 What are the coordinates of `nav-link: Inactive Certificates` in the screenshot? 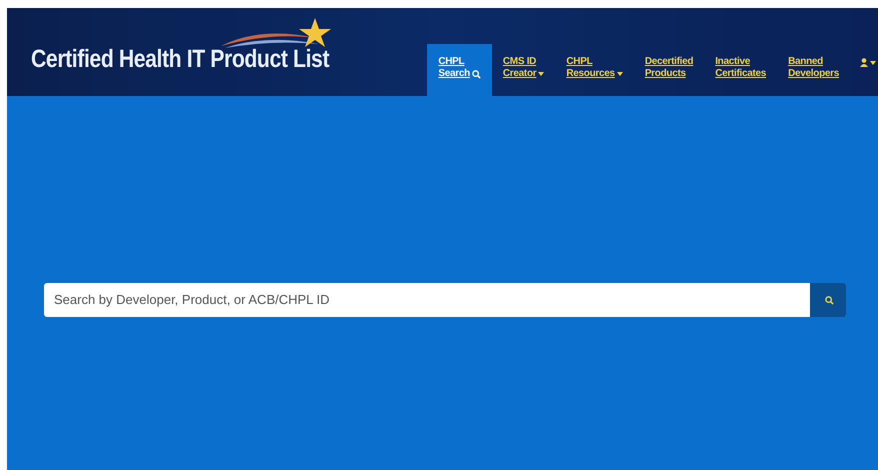 It's located at (741, 70).